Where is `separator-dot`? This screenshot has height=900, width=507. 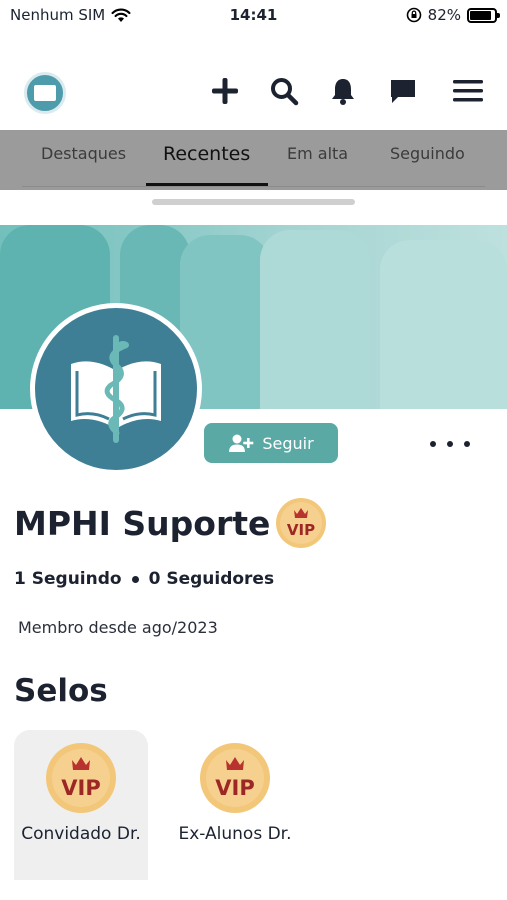
separator-dot is located at coordinates (135, 579).